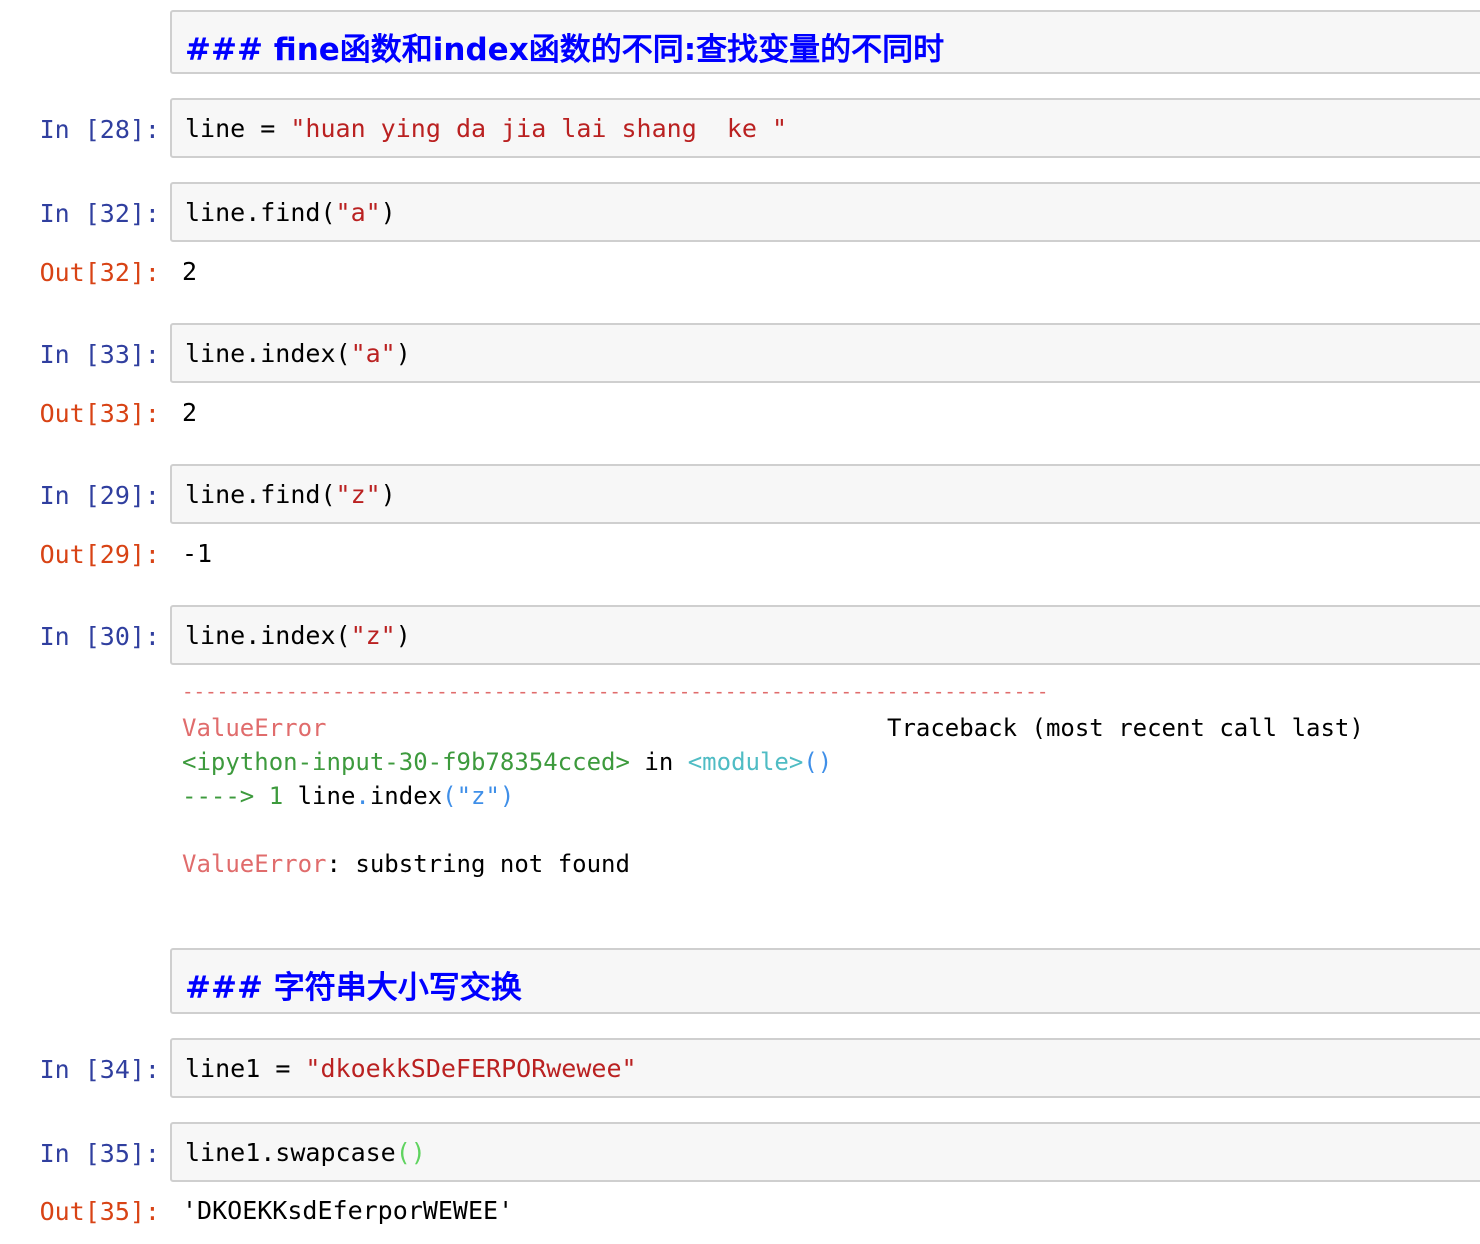 This screenshot has height=1244, width=1480. I want to click on code-cell-33: line.index("a"), so click(825, 353).